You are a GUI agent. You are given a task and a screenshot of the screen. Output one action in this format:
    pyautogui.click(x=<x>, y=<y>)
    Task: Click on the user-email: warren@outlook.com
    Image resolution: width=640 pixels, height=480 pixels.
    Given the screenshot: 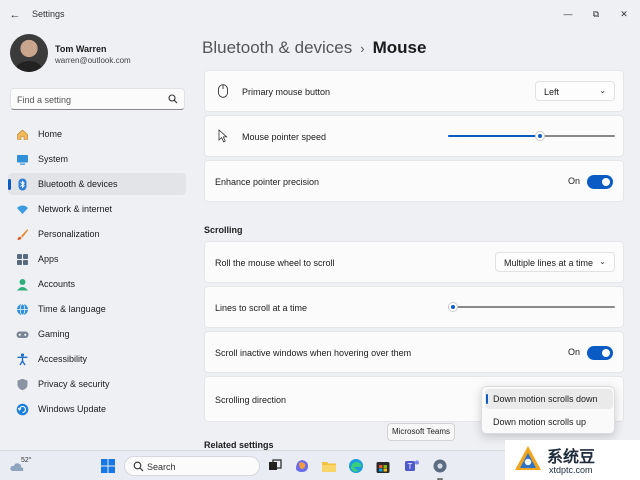 What is the action you would take?
    pyautogui.click(x=93, y=60)
    